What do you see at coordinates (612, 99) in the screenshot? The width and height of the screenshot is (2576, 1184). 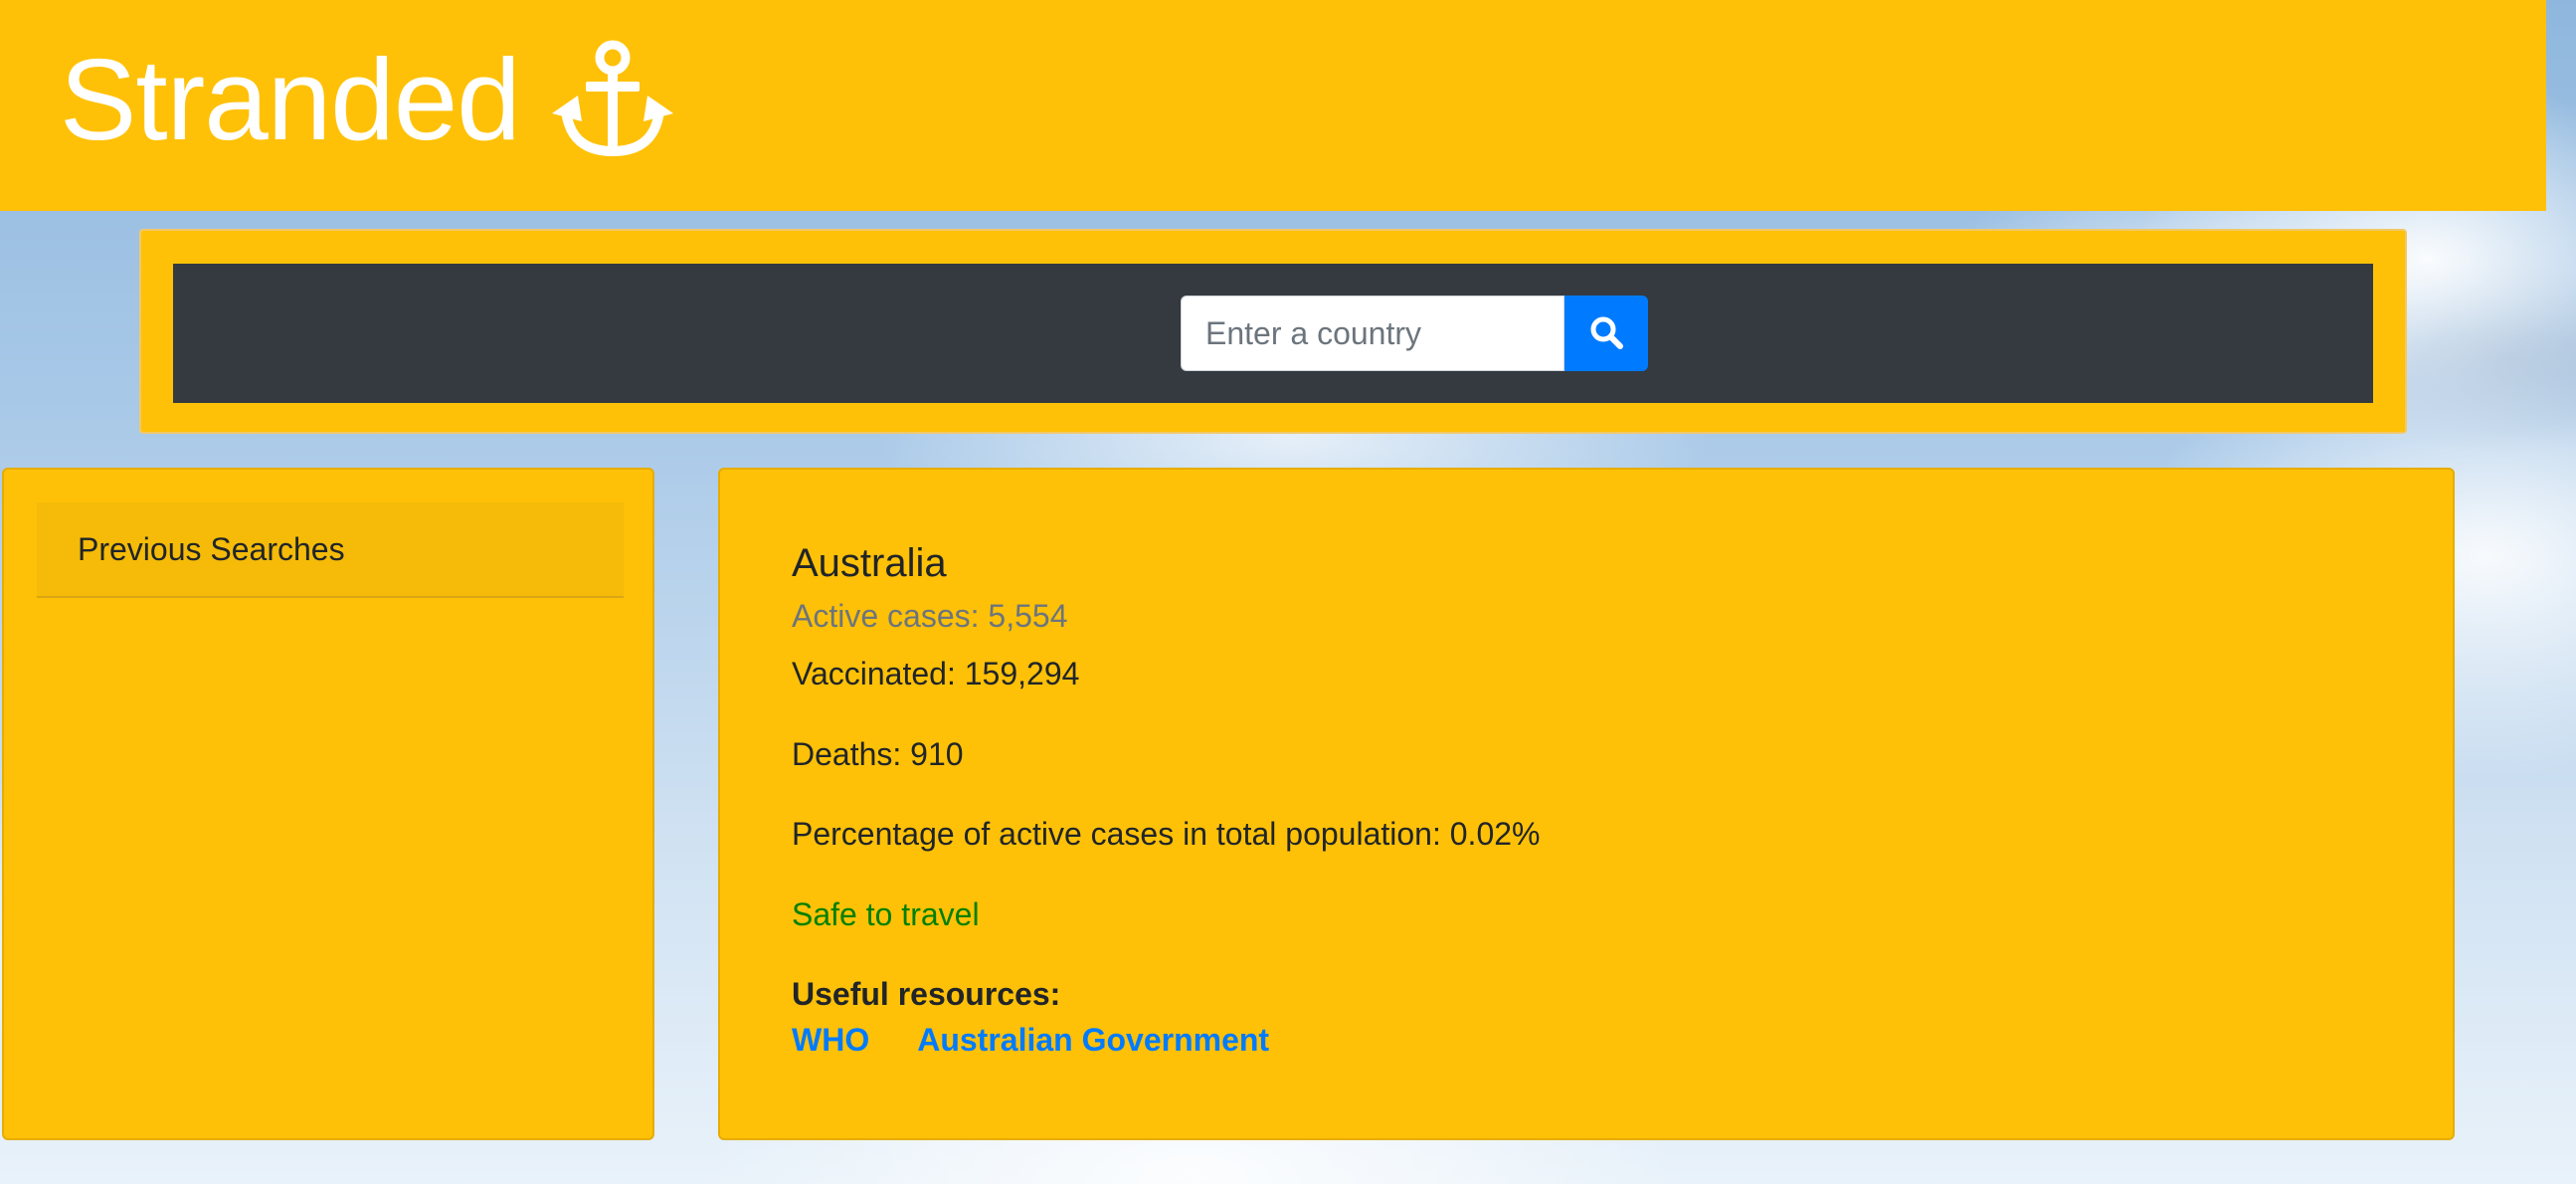 I see `anchor-icon` at bounding box center [612, 99].